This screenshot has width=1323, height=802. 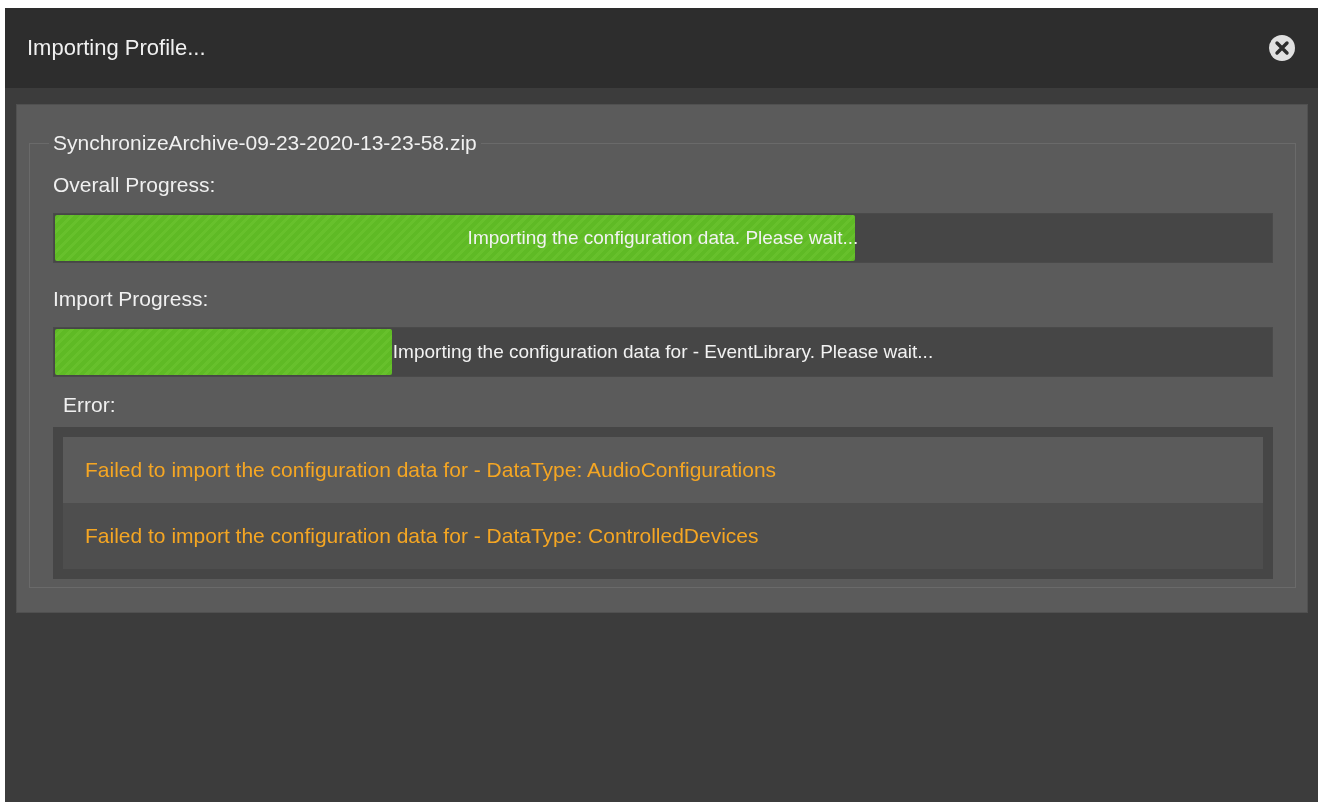 What do you see at coordinates (90, 405) in the screenshot?
I see `error-label: Error:` at bounding box center [90, 405].